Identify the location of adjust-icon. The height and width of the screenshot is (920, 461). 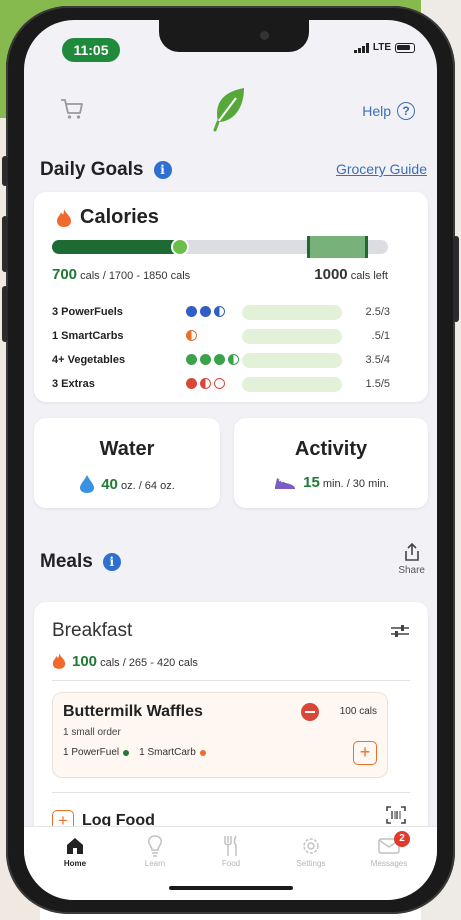
(400, 633).